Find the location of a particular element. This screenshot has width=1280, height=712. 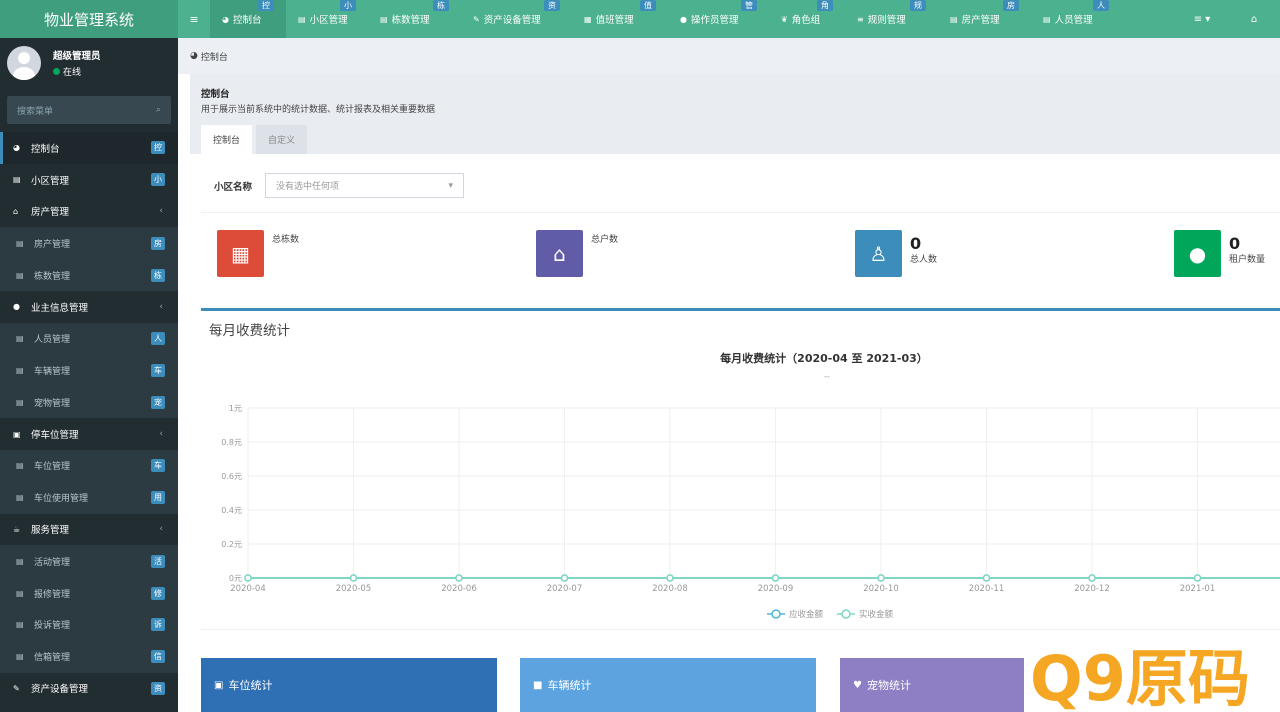

sidebar-item-4: ▤ 栋数管理栋 is located at coordinates (89, 275).